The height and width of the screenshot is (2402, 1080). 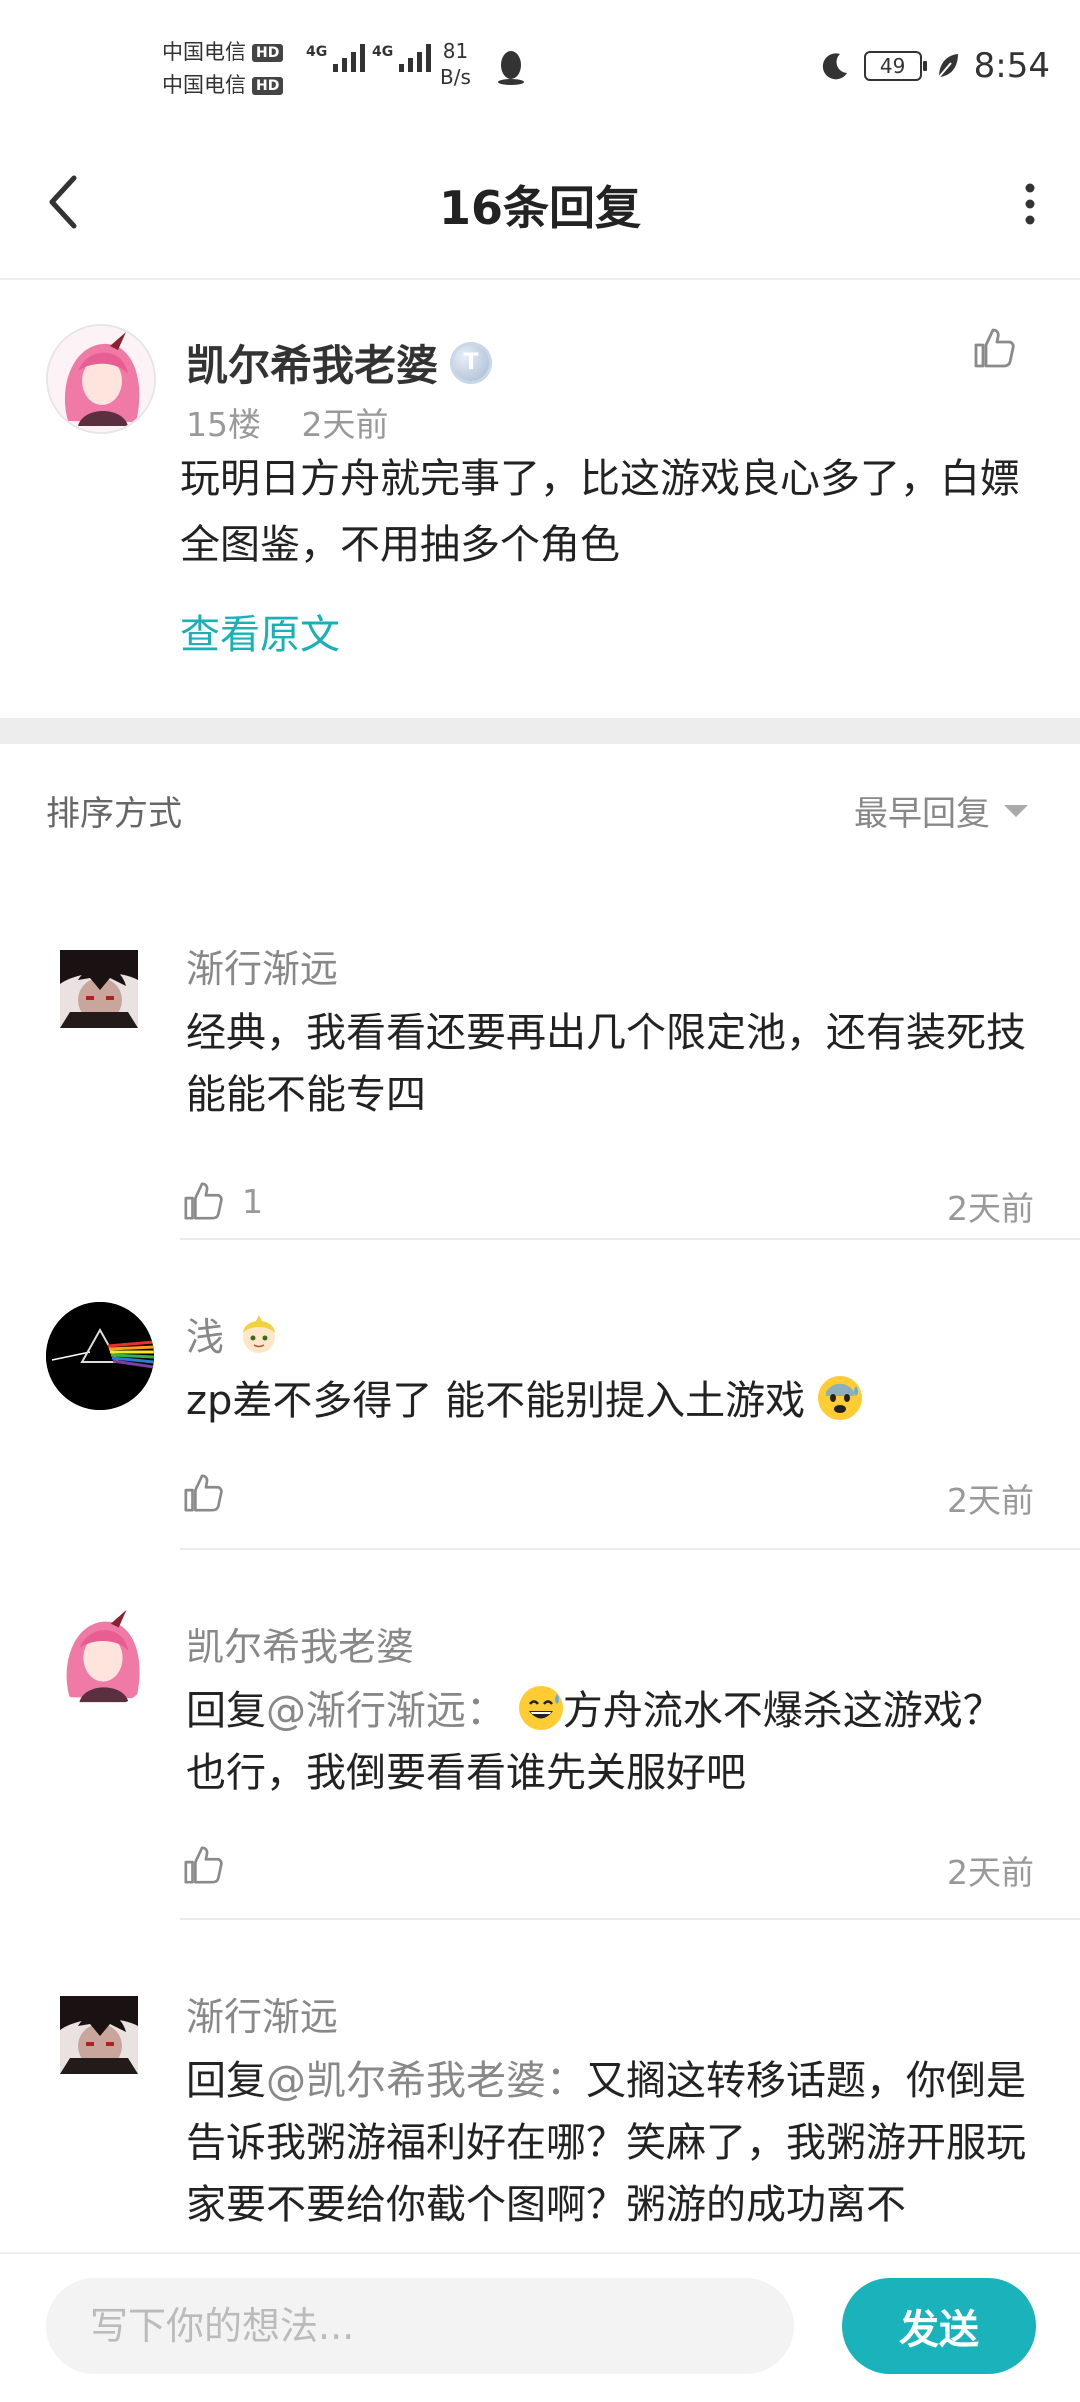 What do you see at coordinates (611, 1401) in the screenshot?
I see `reply-text: zp差不多得了 能不能别提入土游戏` at bounding box center [611, 1401].